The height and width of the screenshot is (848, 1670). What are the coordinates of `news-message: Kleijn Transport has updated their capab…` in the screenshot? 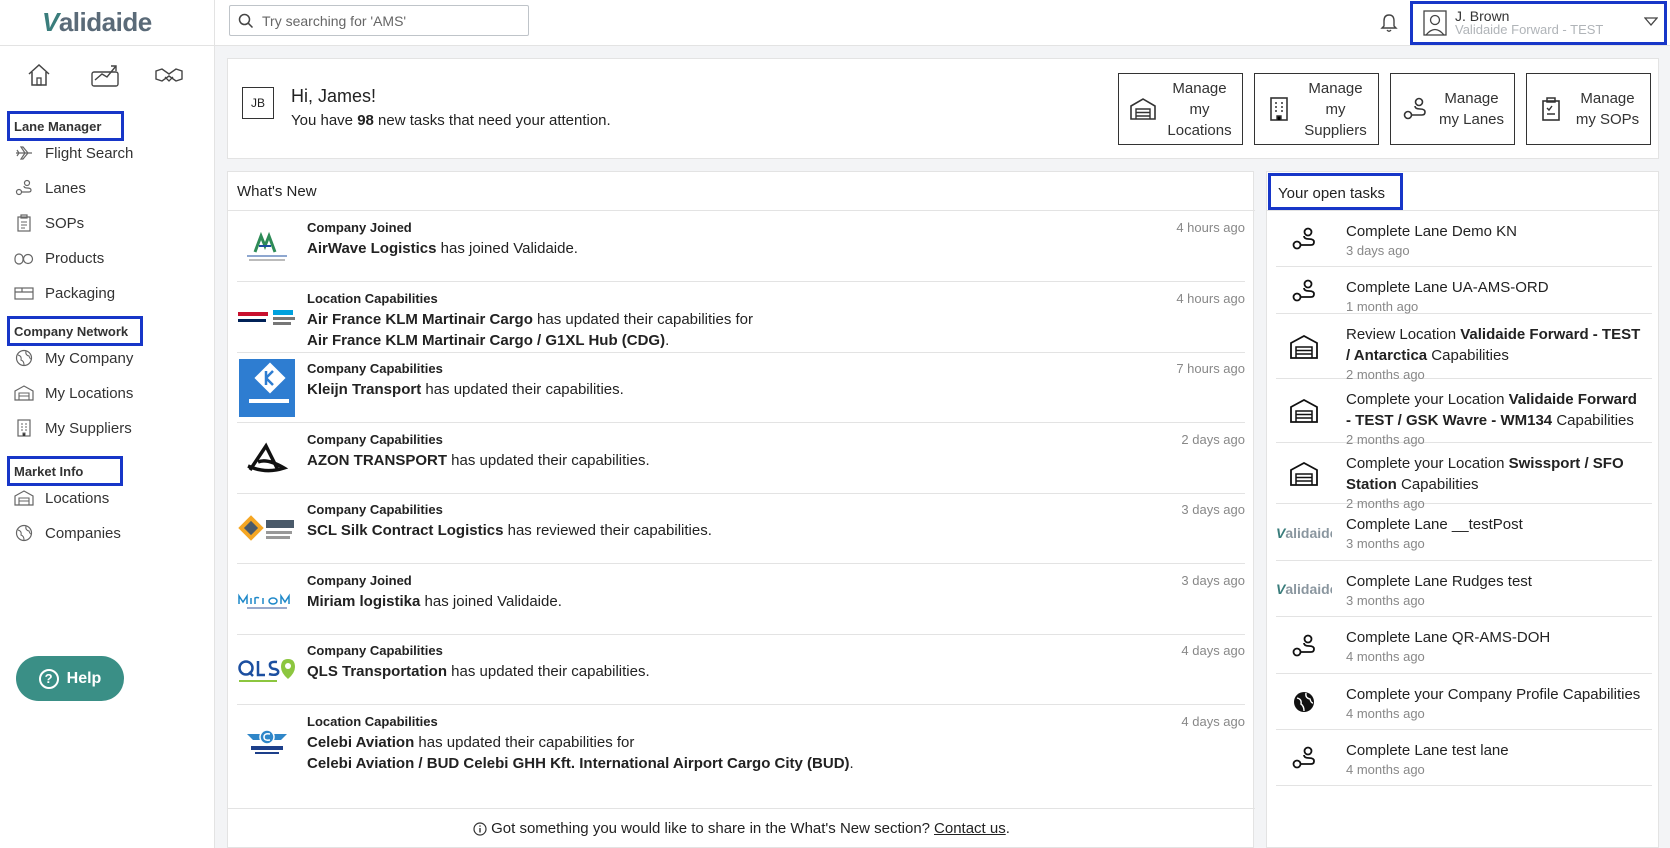 It's located at (465, 389).